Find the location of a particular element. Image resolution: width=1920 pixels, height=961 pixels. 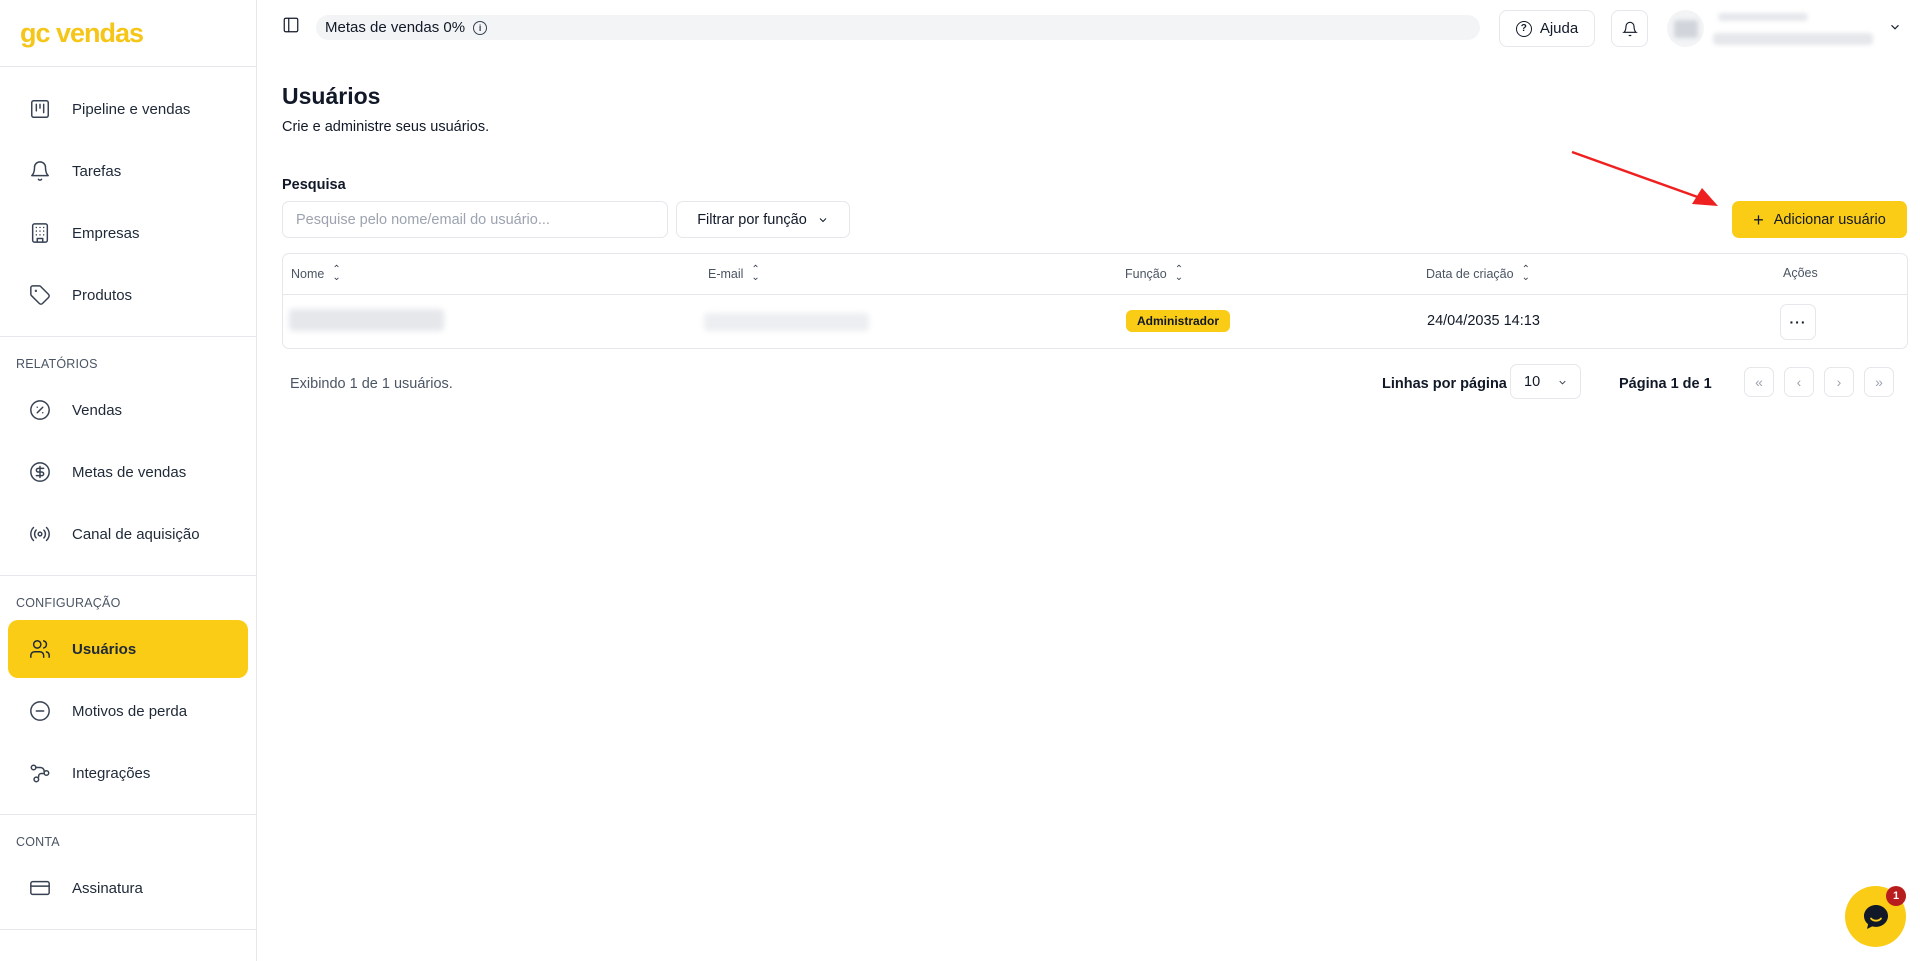

sidebar-item-label: Vendas is located at coordinates (97, 410).